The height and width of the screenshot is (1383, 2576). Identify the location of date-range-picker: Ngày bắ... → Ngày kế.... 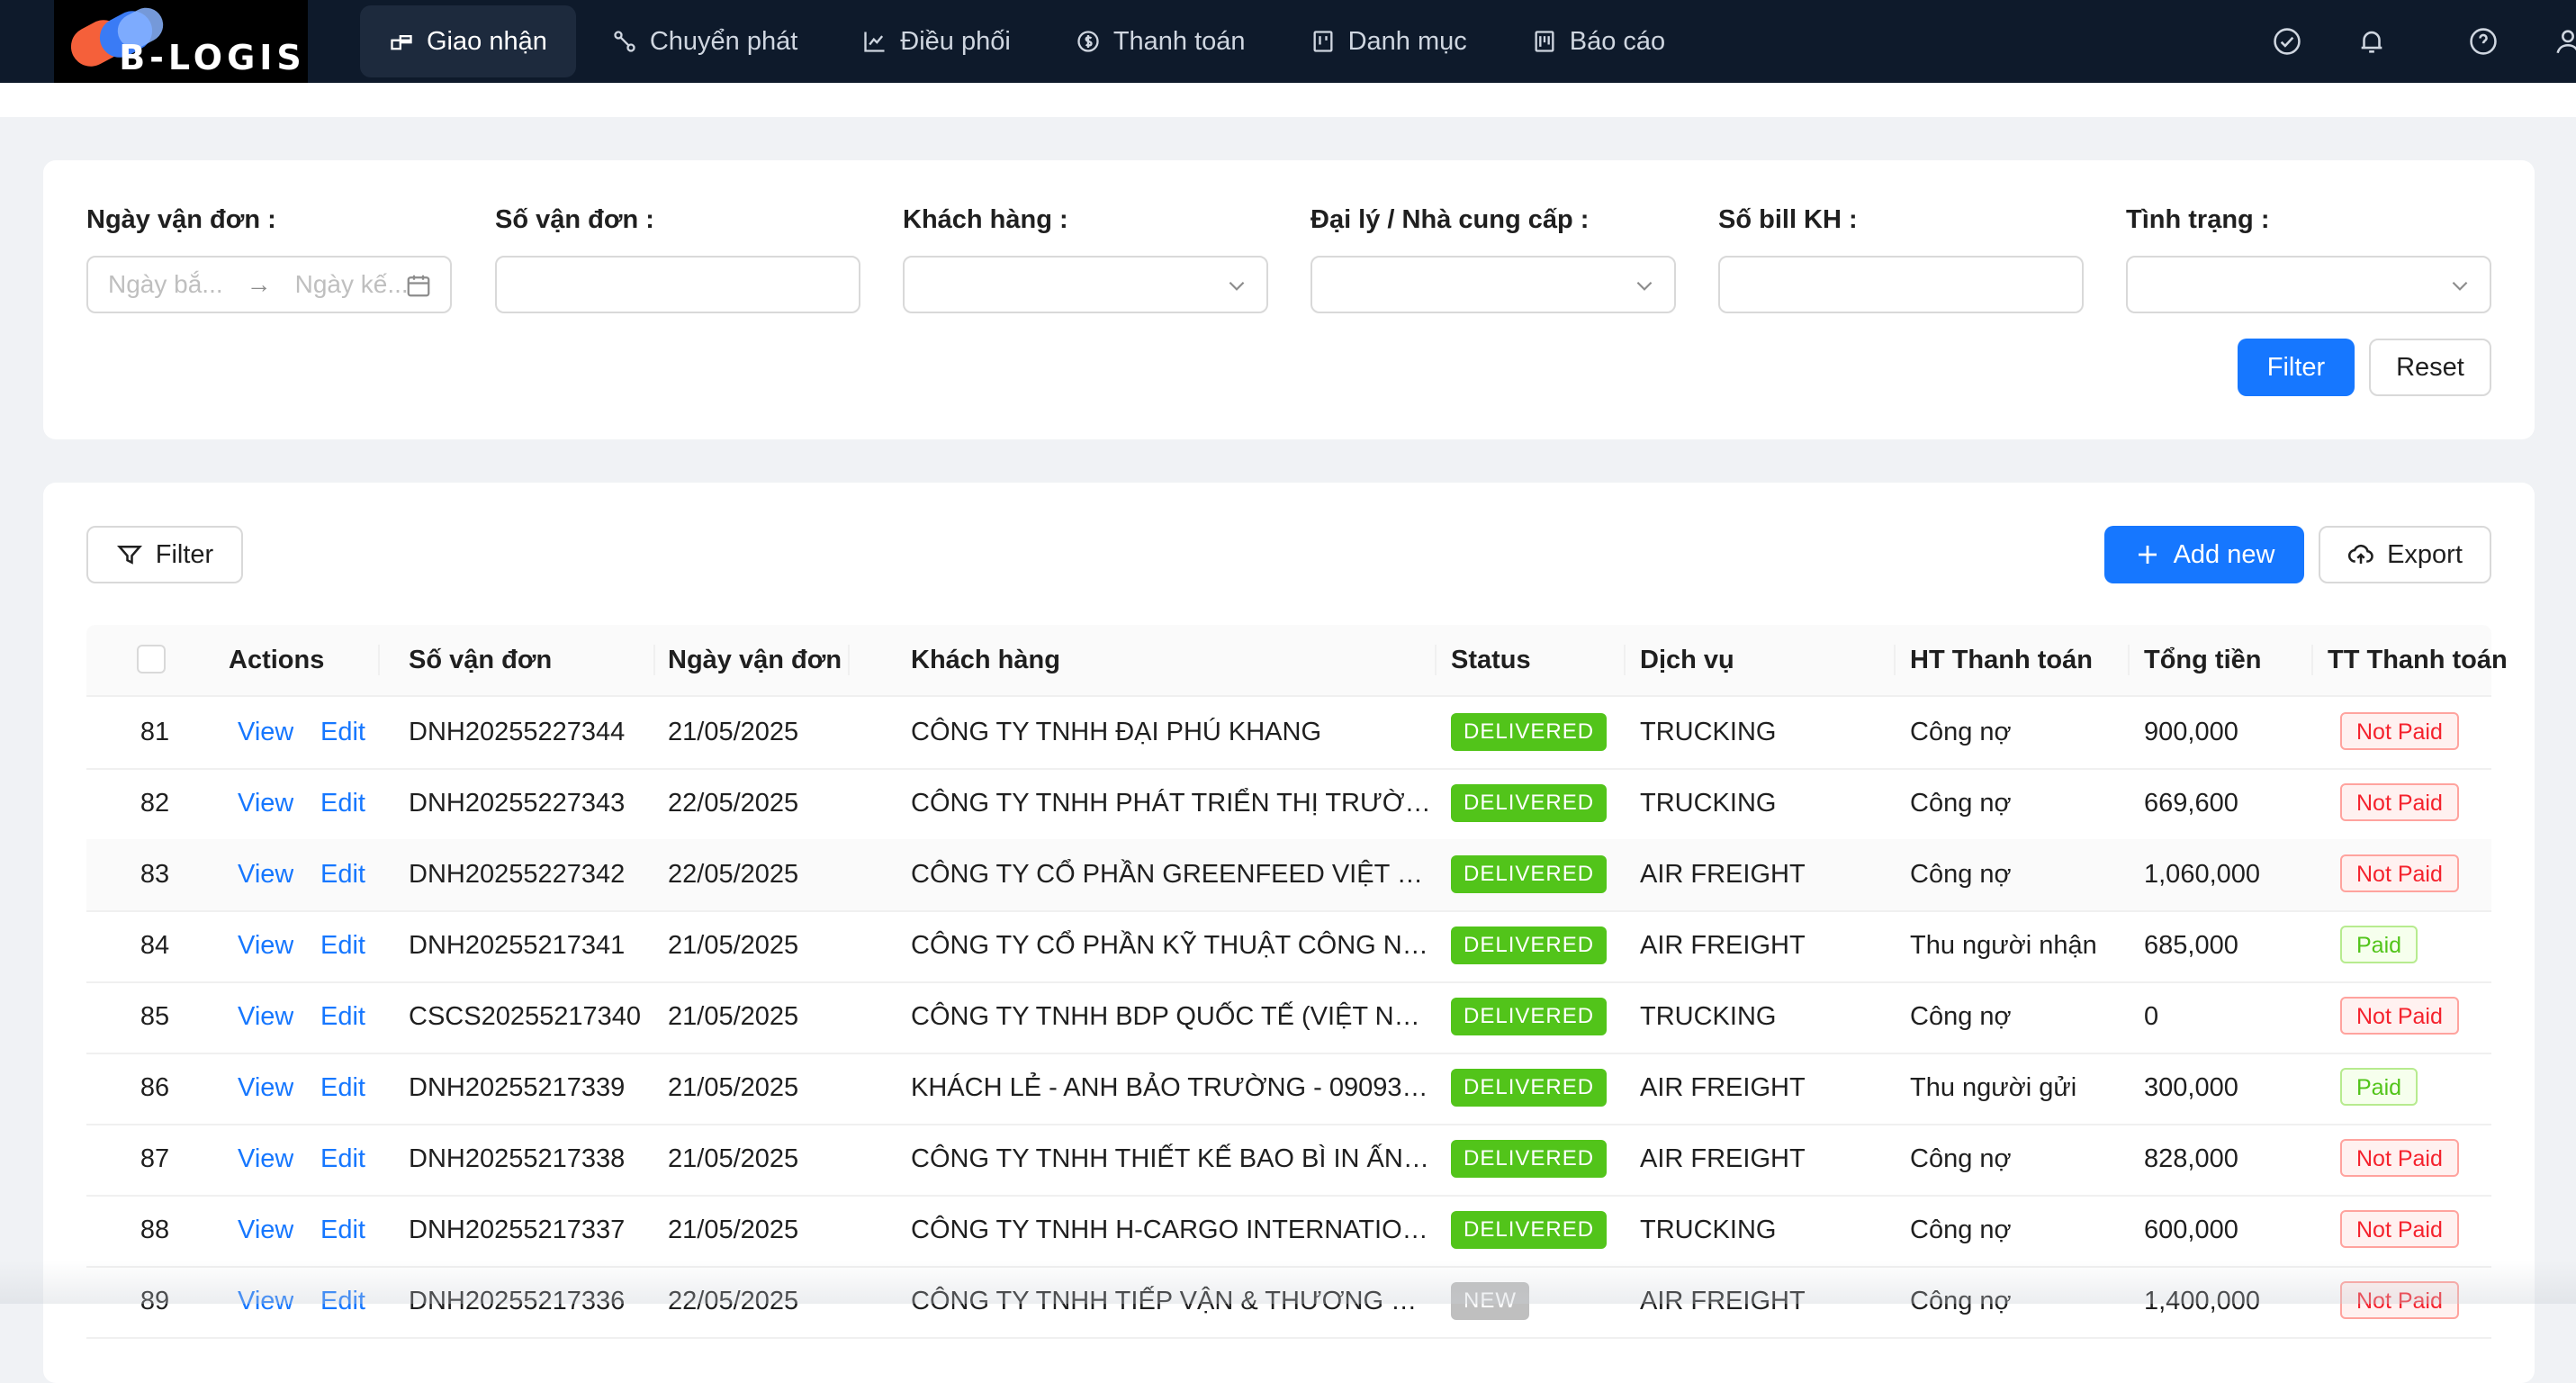
(269, 284).